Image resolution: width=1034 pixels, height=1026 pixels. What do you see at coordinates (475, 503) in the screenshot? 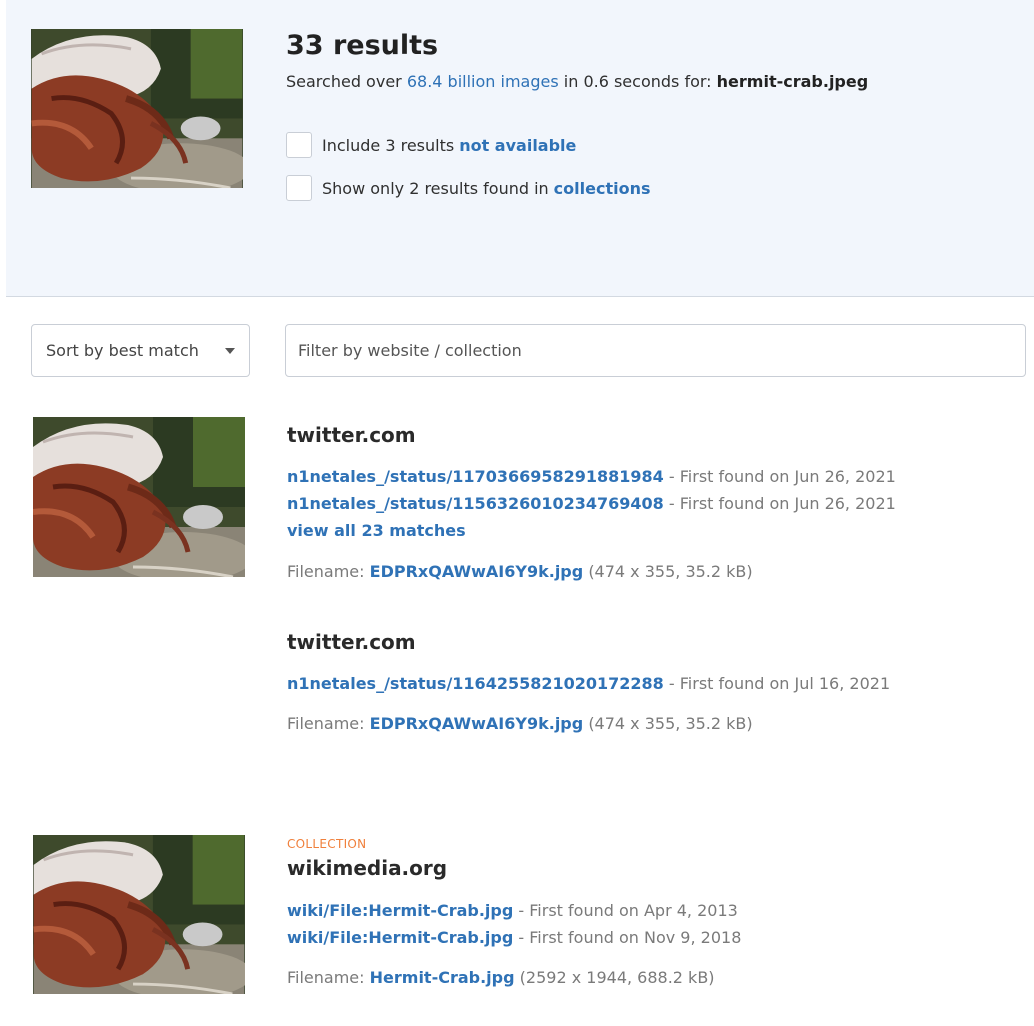
I see `match-link: n1netales_/status/1156326010234769408` at bounding box center [475, 503].